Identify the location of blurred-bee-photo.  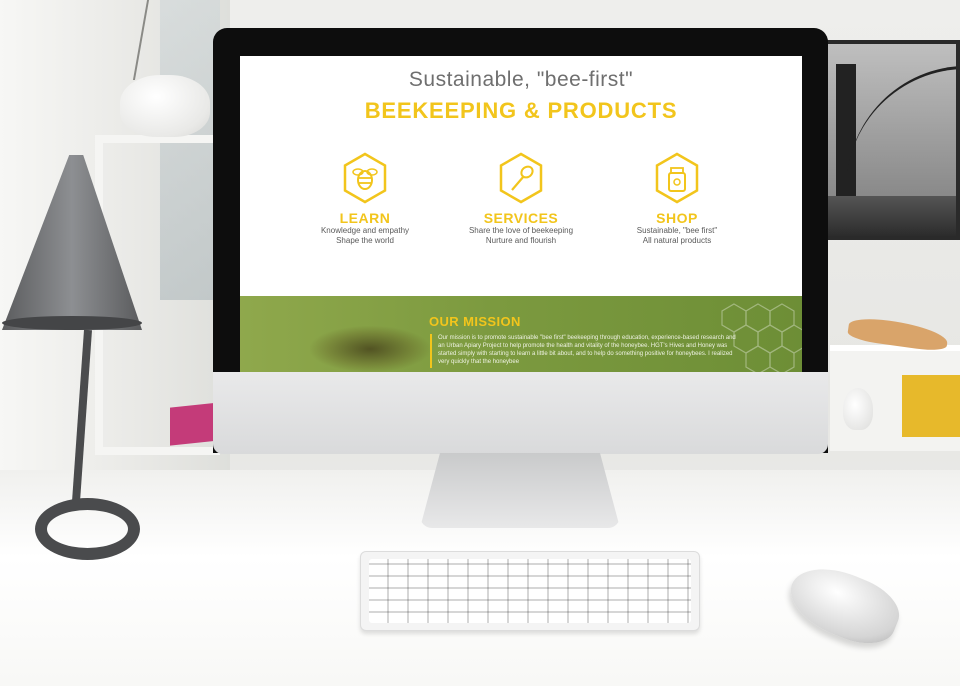
(370, 349).